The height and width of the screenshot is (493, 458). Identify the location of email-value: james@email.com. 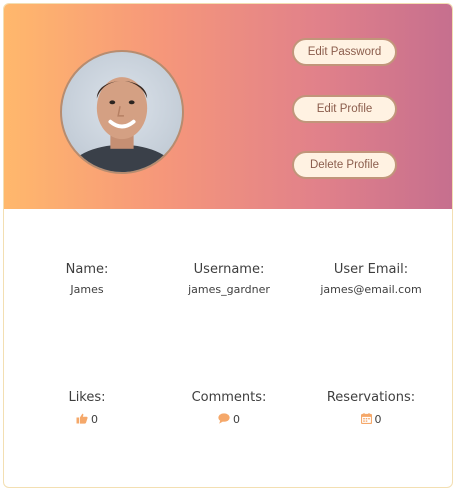
(371, 289).